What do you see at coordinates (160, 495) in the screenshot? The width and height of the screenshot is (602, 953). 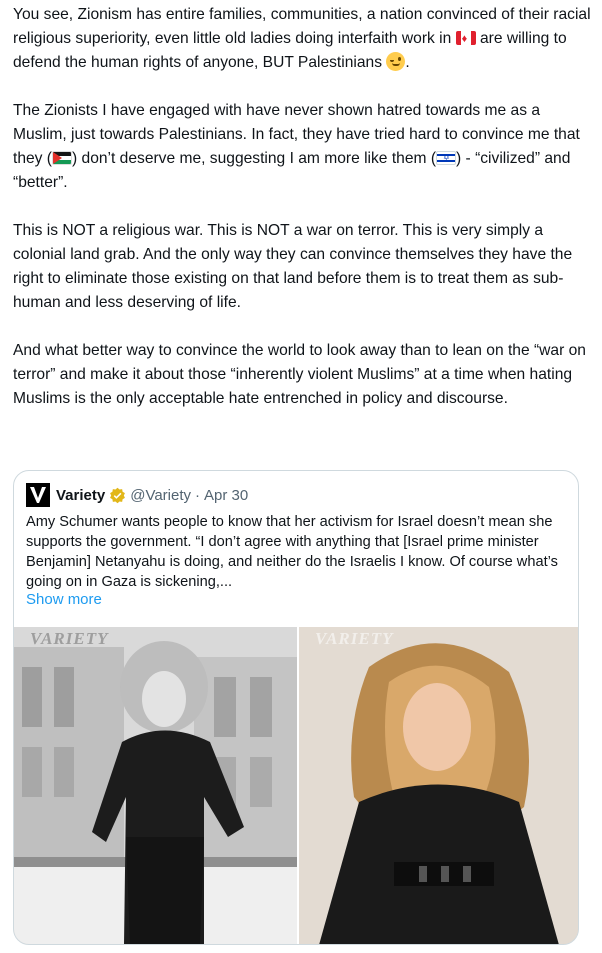 I see `quoted-author-handle: @Variety` at bounding box center [160, 495].